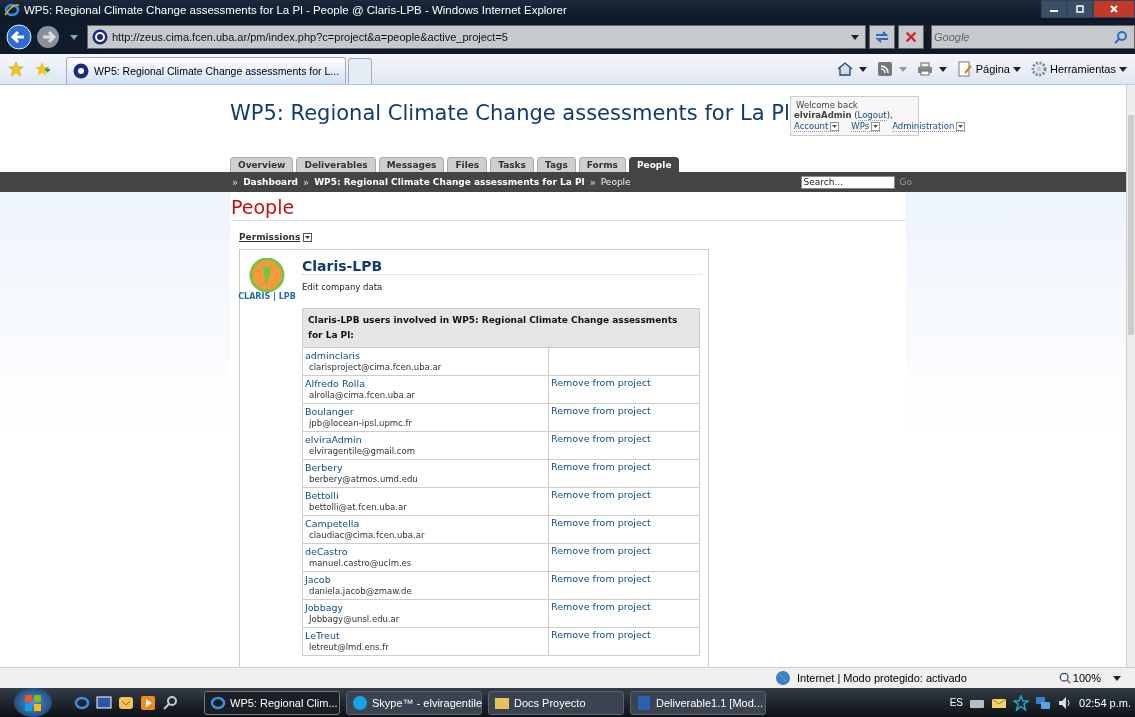  I want to click on restore-icon, so click(1080, 9).